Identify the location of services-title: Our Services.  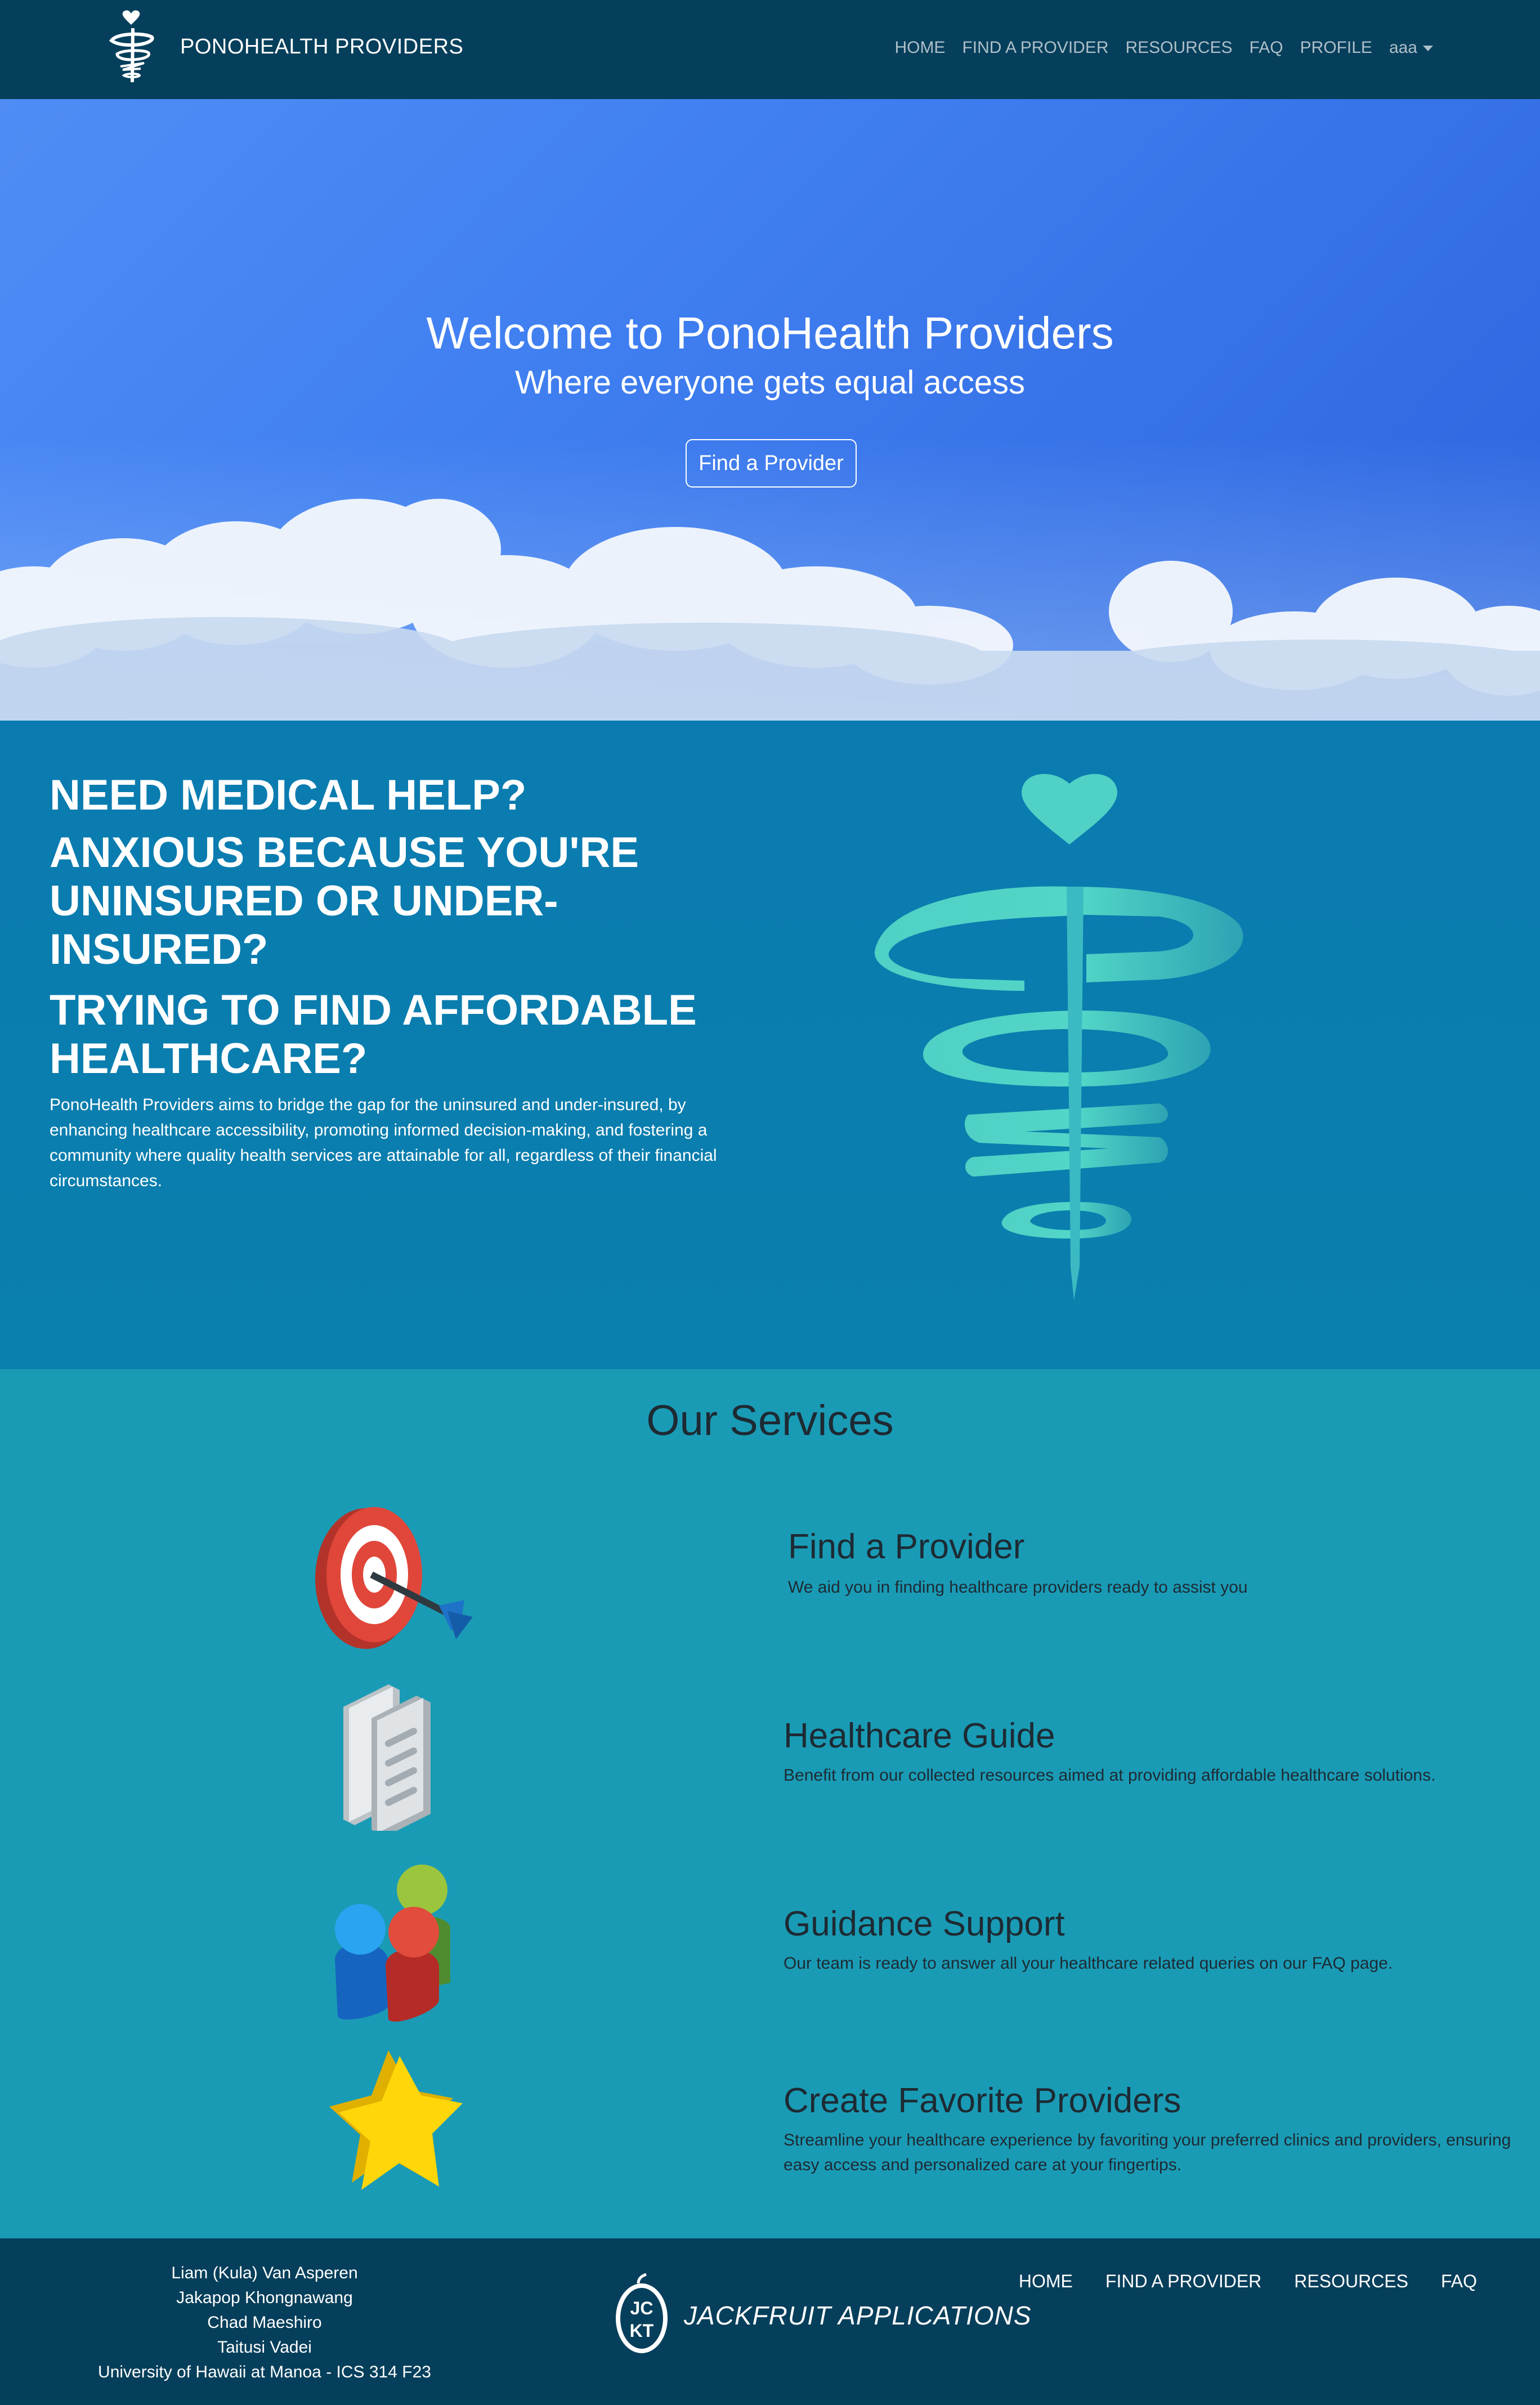
(770, 1421).